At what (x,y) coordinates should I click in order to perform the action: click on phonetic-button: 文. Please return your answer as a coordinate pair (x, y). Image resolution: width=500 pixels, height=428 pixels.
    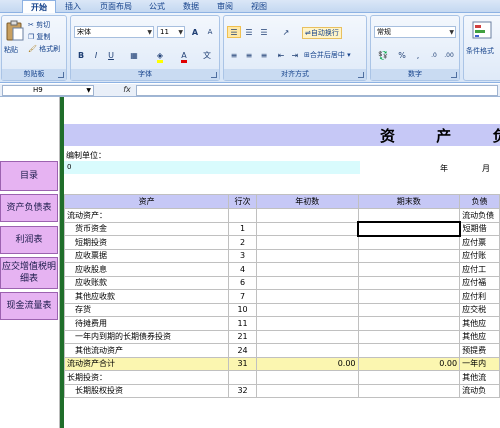
    Looking at the image, I should click on (207, 55).